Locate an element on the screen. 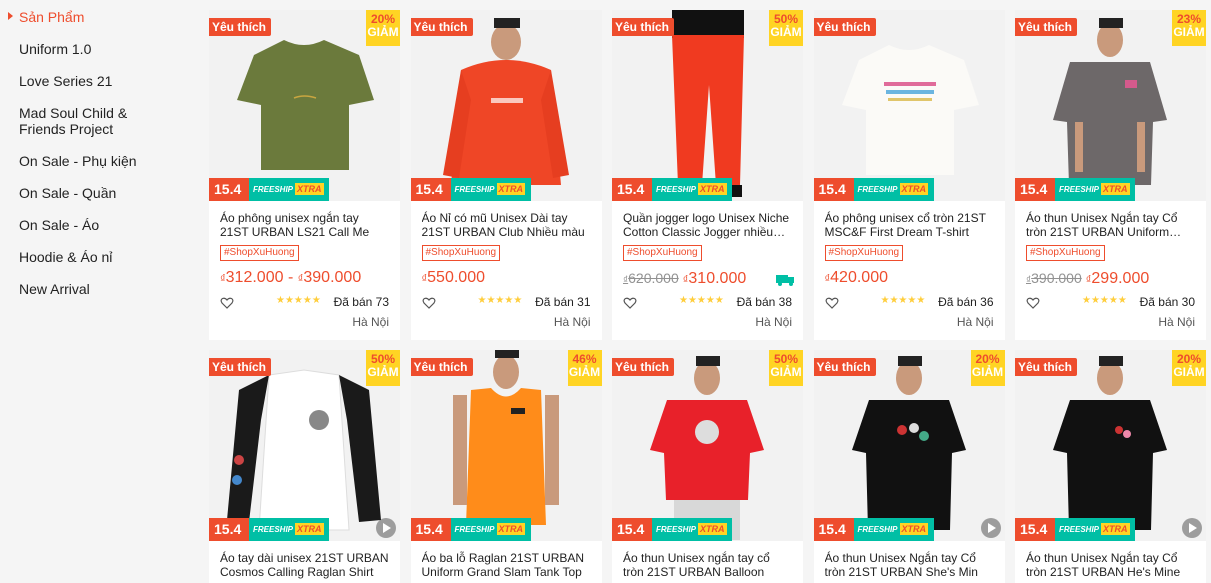 The width and height of the screenshot is (1211, 583). sidebar-item-love-series: Love Series 21 is located at coordinates (94, 81).